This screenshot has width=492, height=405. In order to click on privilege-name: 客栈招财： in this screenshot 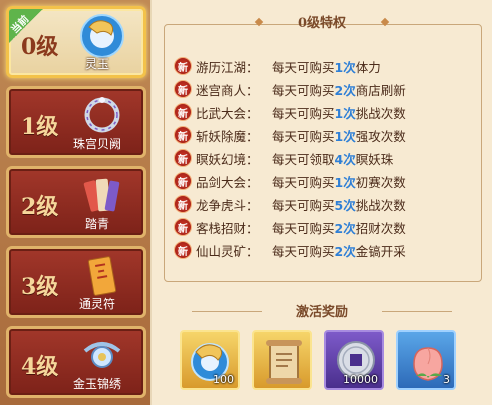, I will do `click(227, 228)`.